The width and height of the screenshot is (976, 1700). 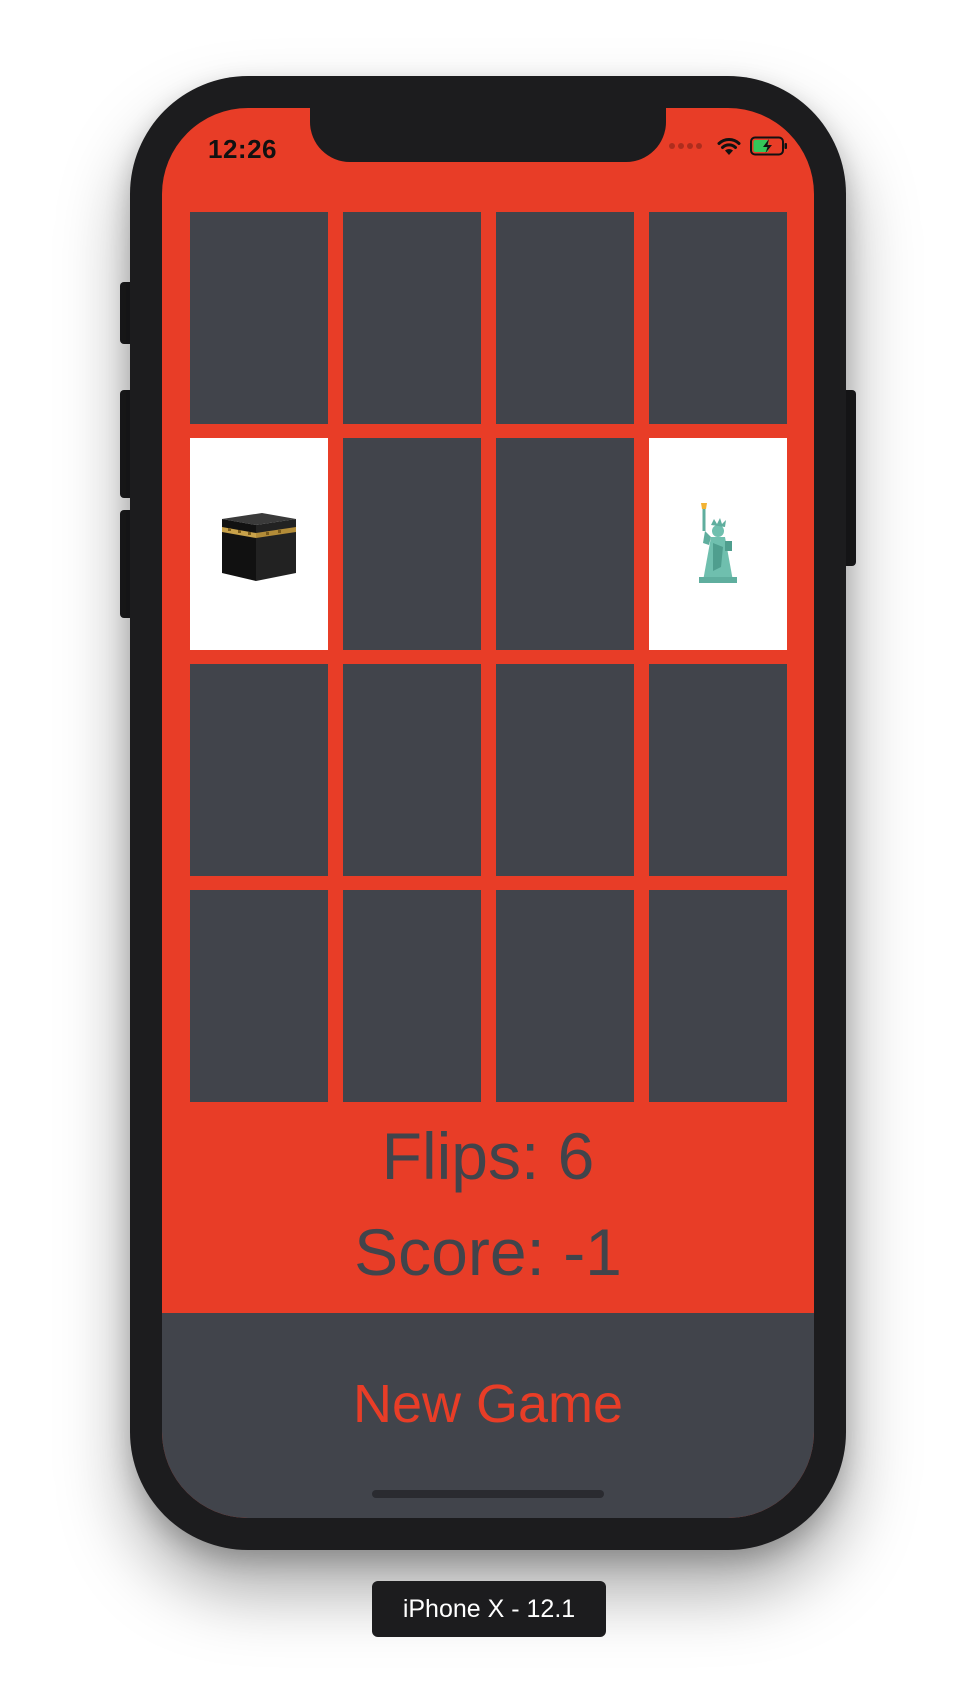 What do you see at coordinates (489, 1609) in the screenshot?
I see `device-label: iPhone X - 12.1` at bounding box center [489, 1609].